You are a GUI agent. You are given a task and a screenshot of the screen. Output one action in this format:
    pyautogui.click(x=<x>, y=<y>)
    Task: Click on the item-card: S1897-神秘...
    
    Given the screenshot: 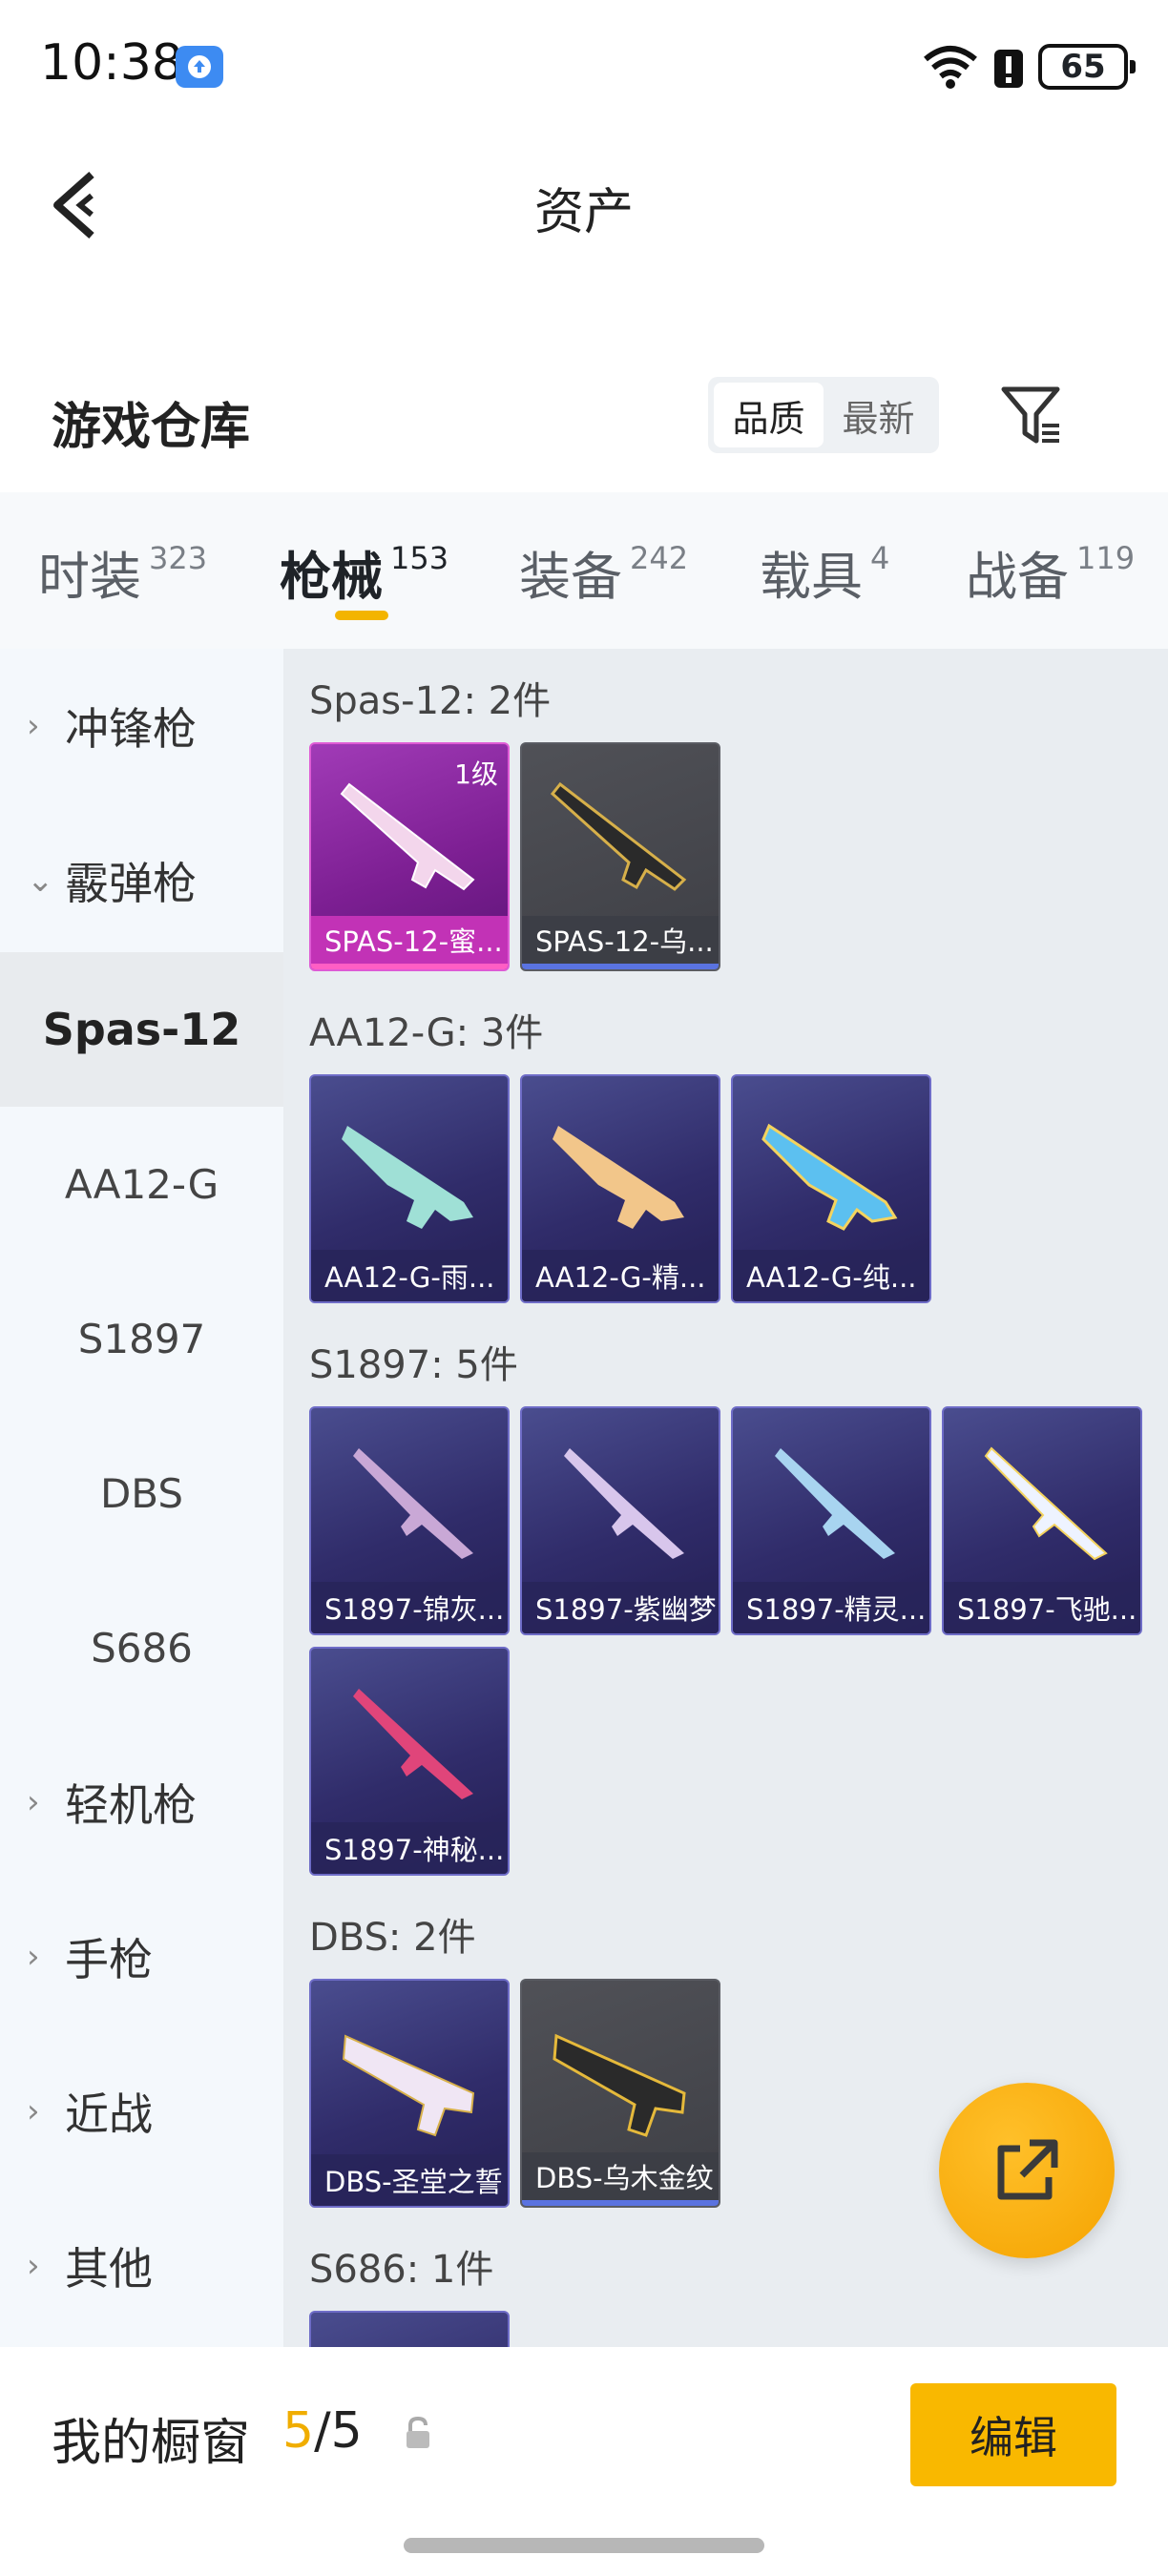 What is the action you would take?
    pyautogui.click(x=409, y=1761)
    